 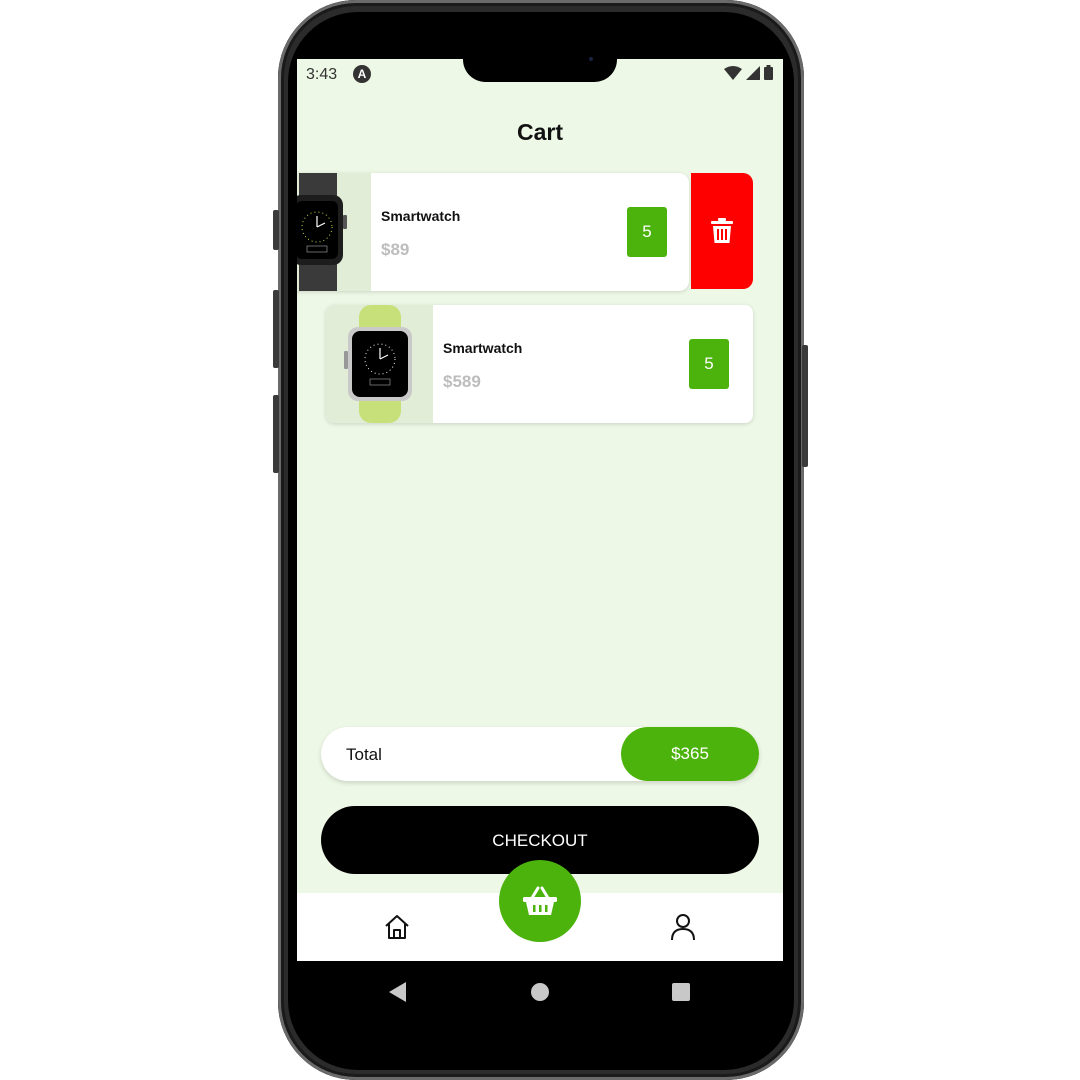 I want to click on nav-home, so click(x=397, y=929).